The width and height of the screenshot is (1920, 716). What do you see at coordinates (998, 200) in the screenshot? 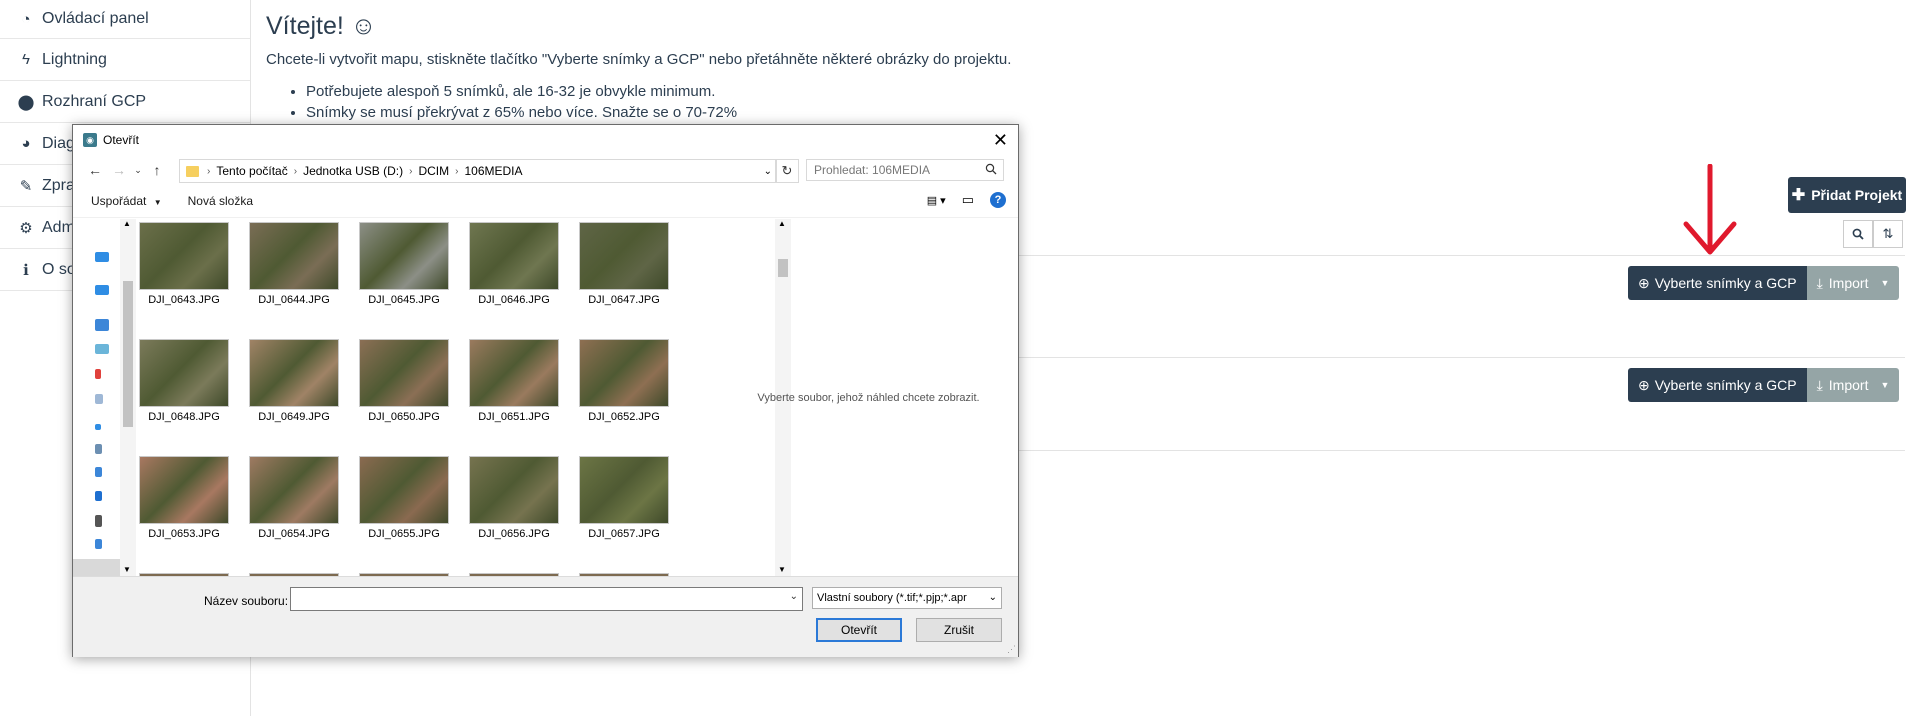
I see `help-icon: ?` at bounding box center [998, 200].